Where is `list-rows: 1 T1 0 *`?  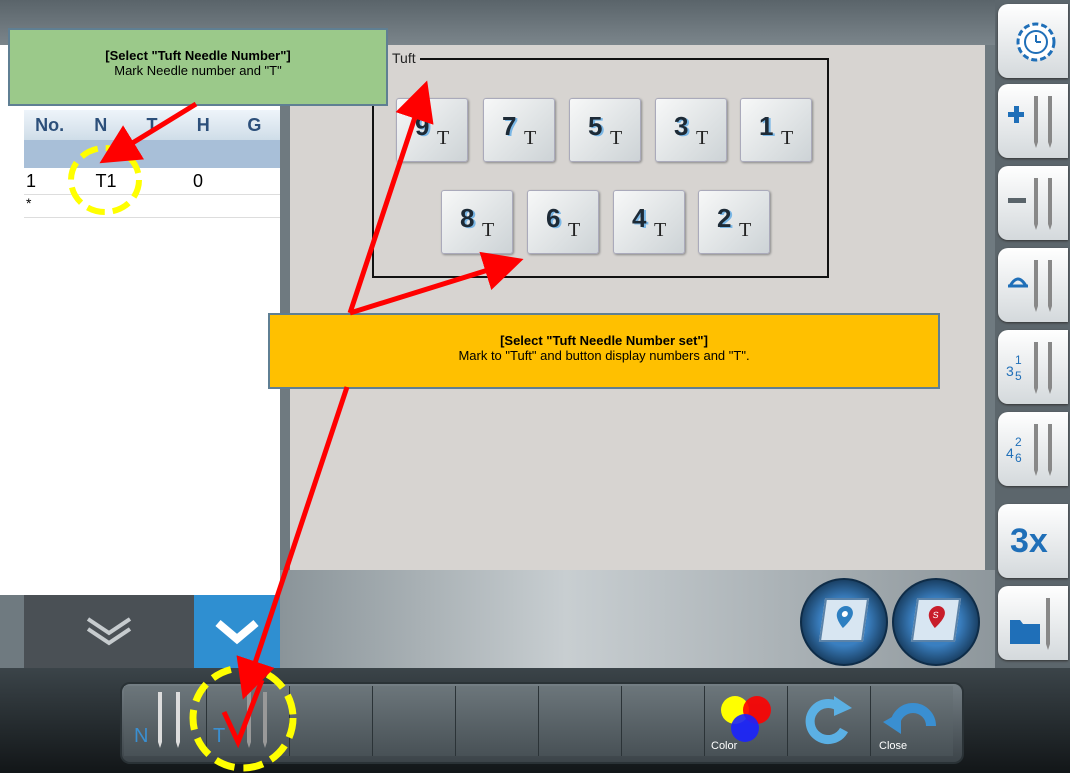 list-rows: 1 T1 0 * is located at coordinates (152, 193).